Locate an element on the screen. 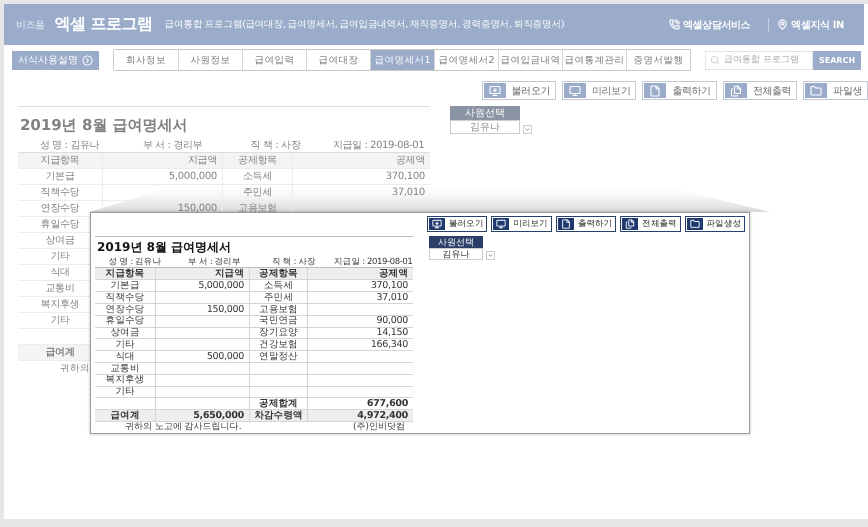  table-cell: 건강보험 is located at coordinates (278, 344).